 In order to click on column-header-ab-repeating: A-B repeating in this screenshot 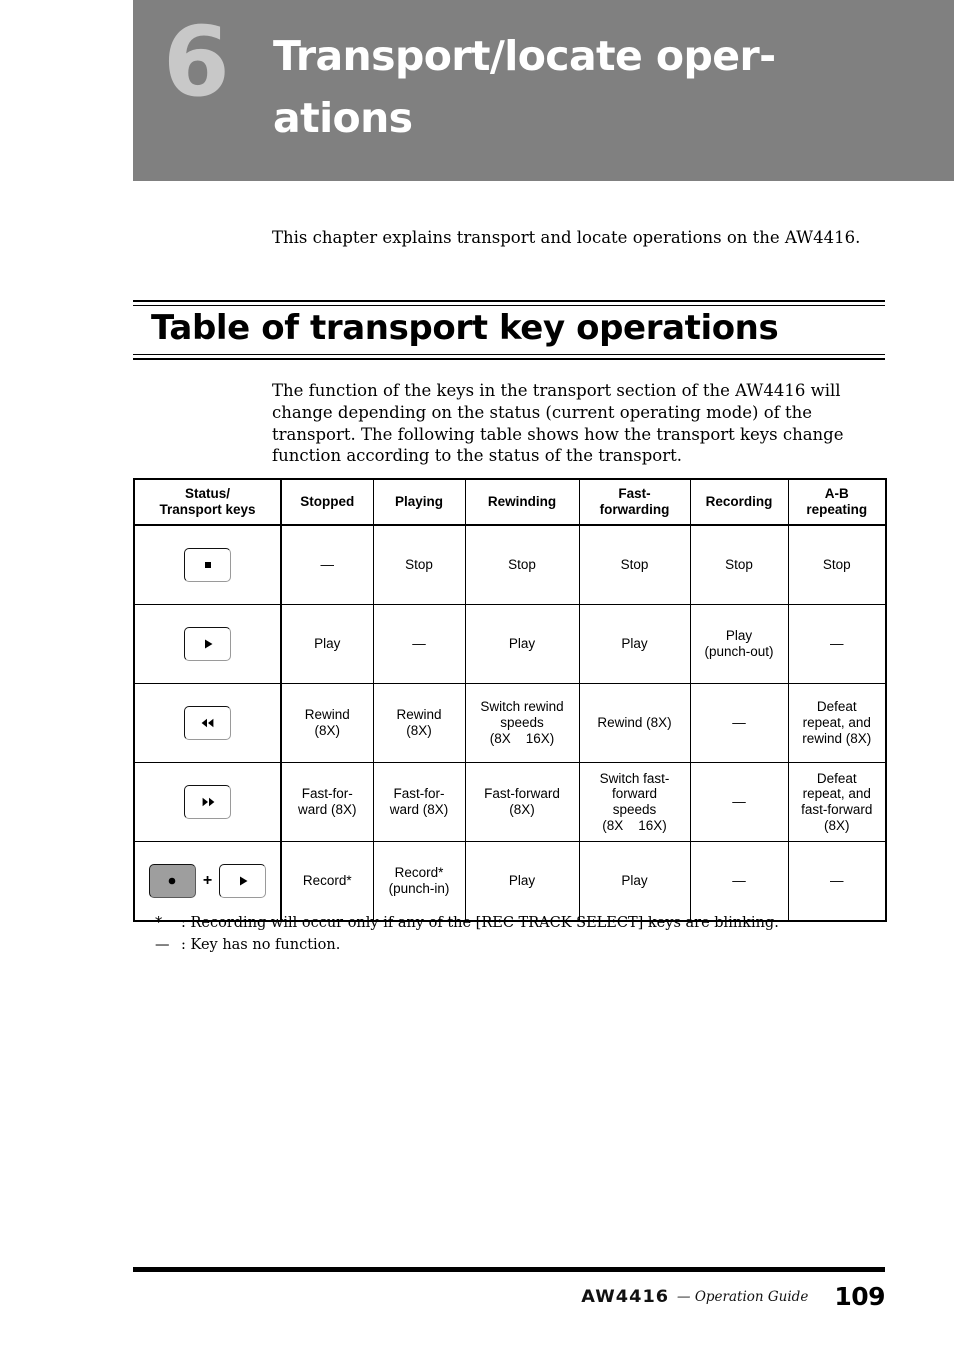, I will do `click(837, 502)`.